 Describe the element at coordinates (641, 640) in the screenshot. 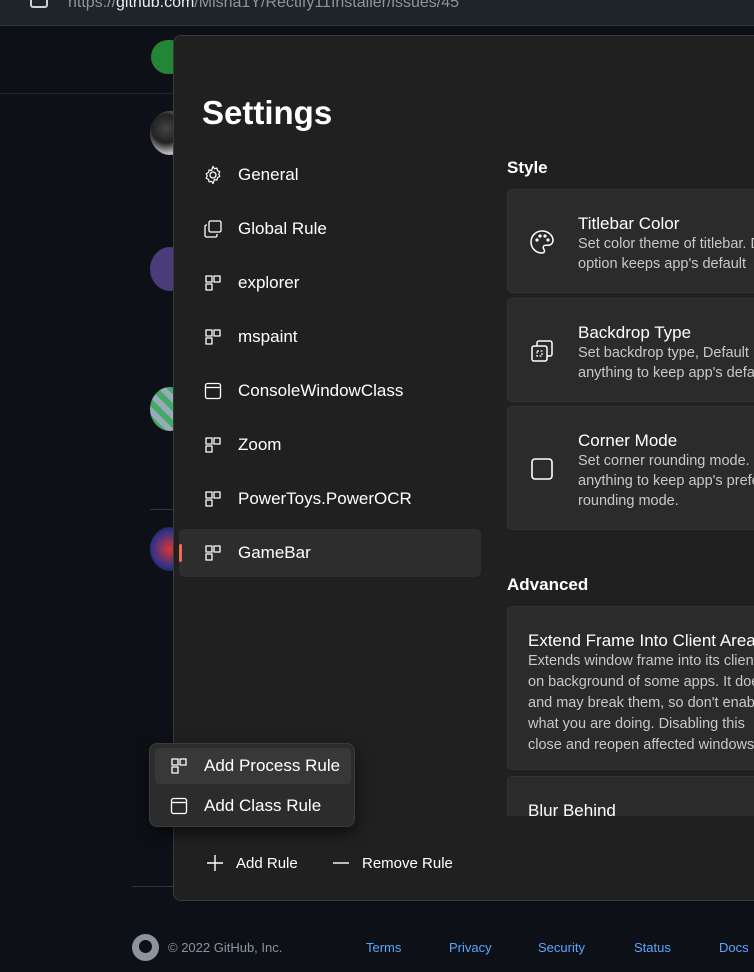

I see `card-title: Extend Frame Into Client Area` at that location.